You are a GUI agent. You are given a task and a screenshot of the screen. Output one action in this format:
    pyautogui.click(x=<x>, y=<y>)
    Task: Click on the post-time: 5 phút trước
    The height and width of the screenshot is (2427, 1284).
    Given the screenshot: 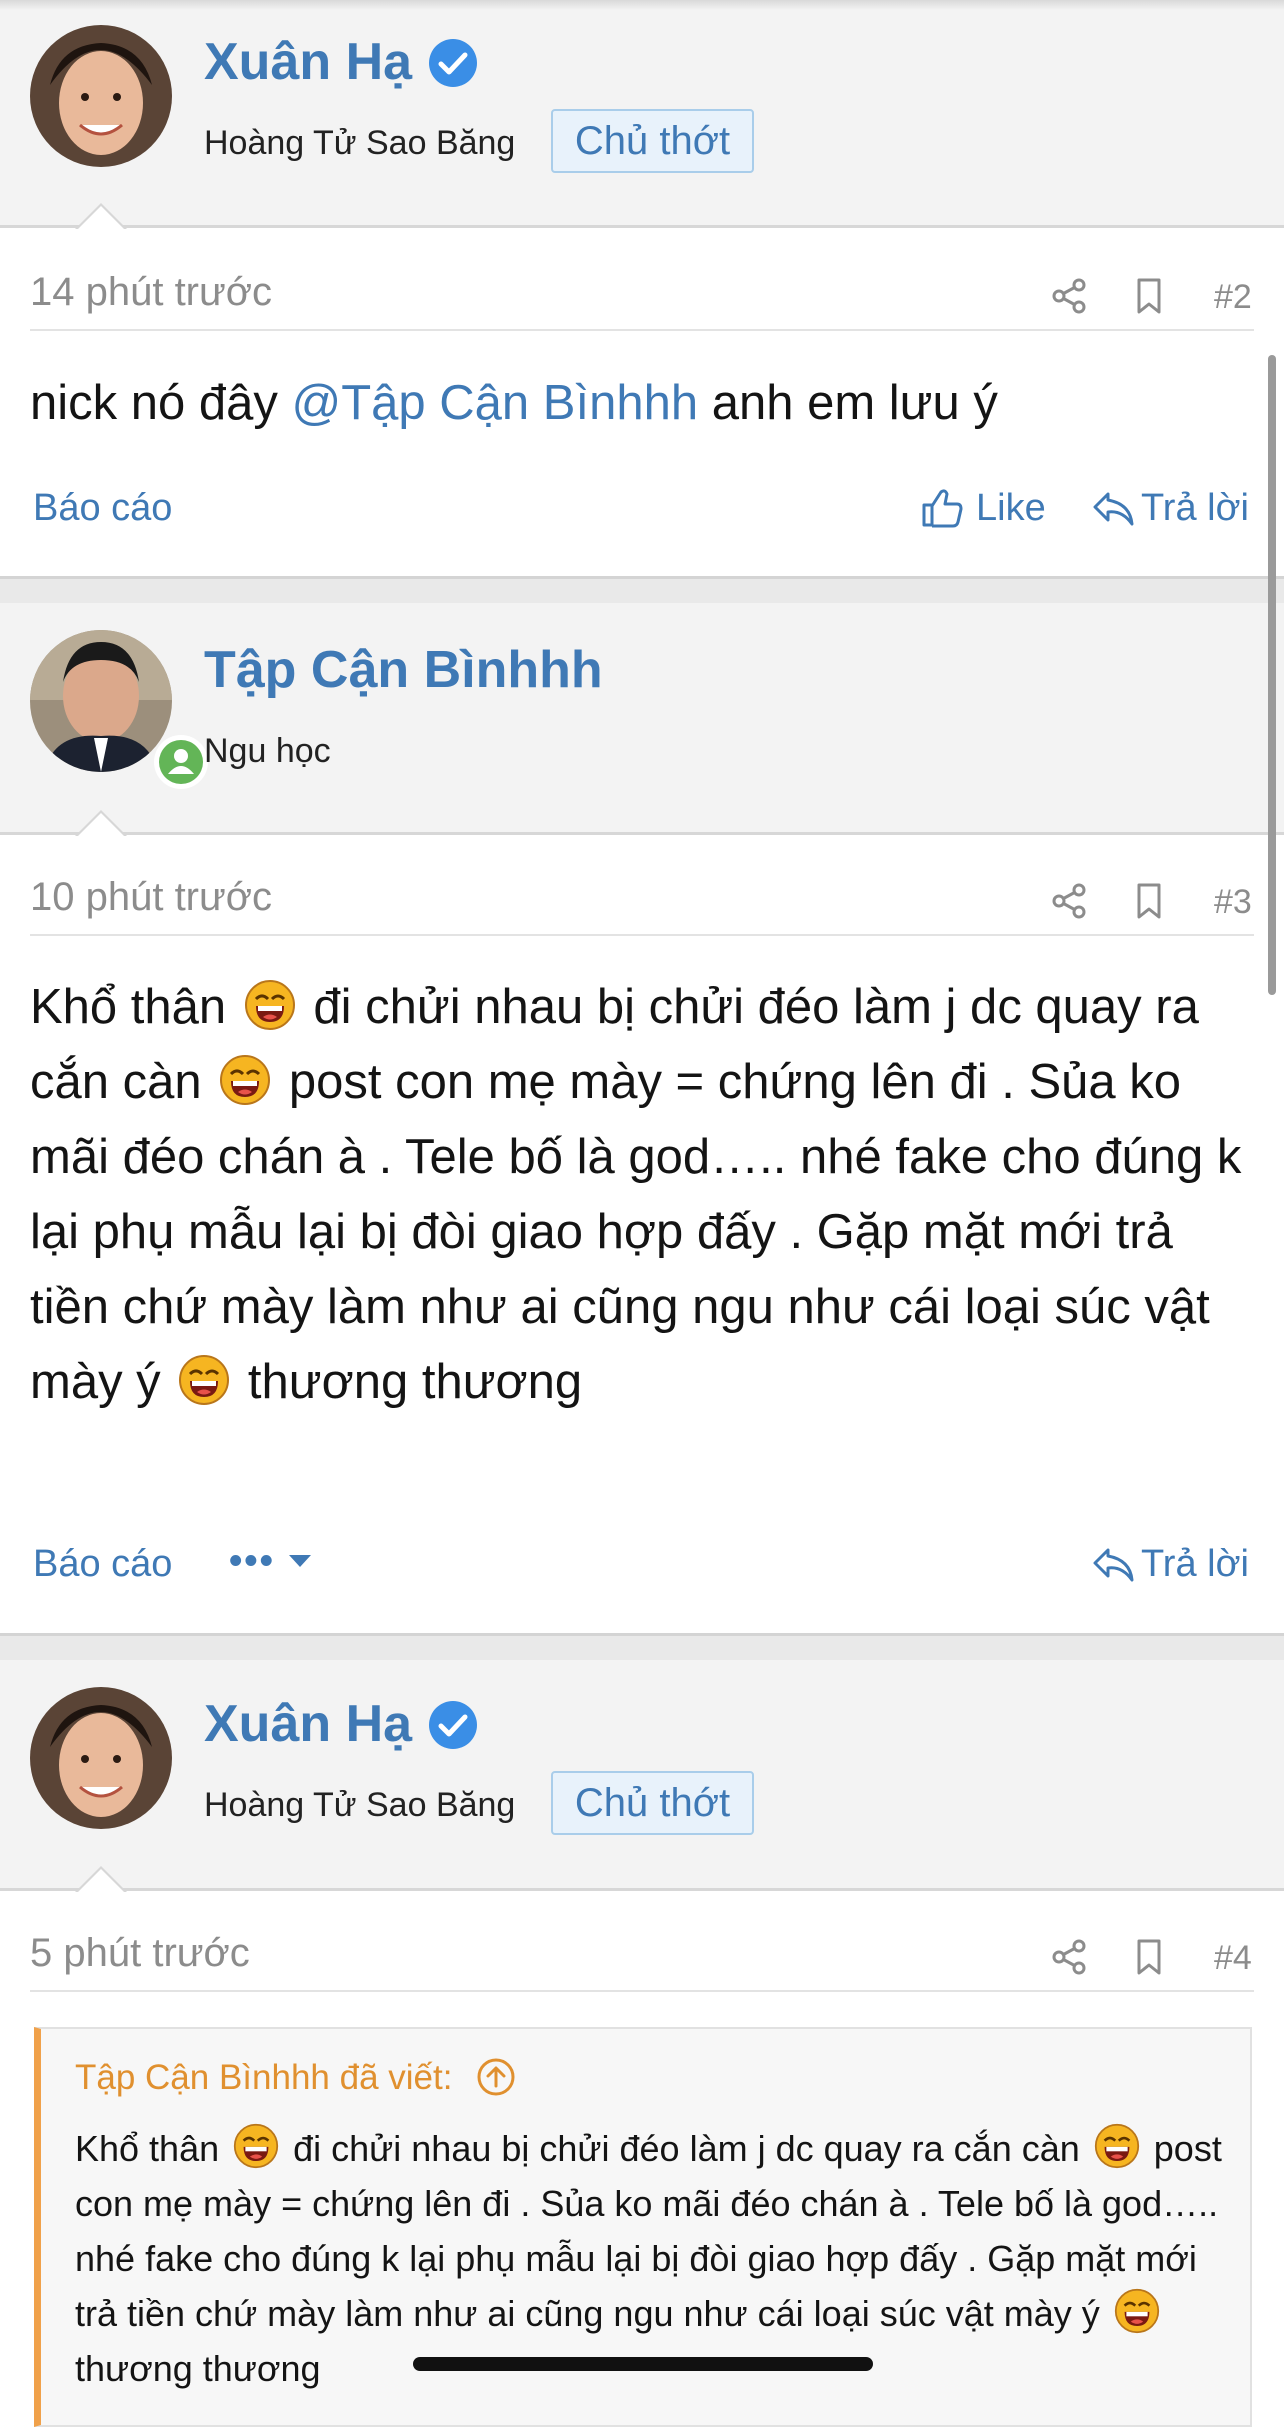 What is the action you would take?
    pyautogui.click(x=140, y=1953)
    